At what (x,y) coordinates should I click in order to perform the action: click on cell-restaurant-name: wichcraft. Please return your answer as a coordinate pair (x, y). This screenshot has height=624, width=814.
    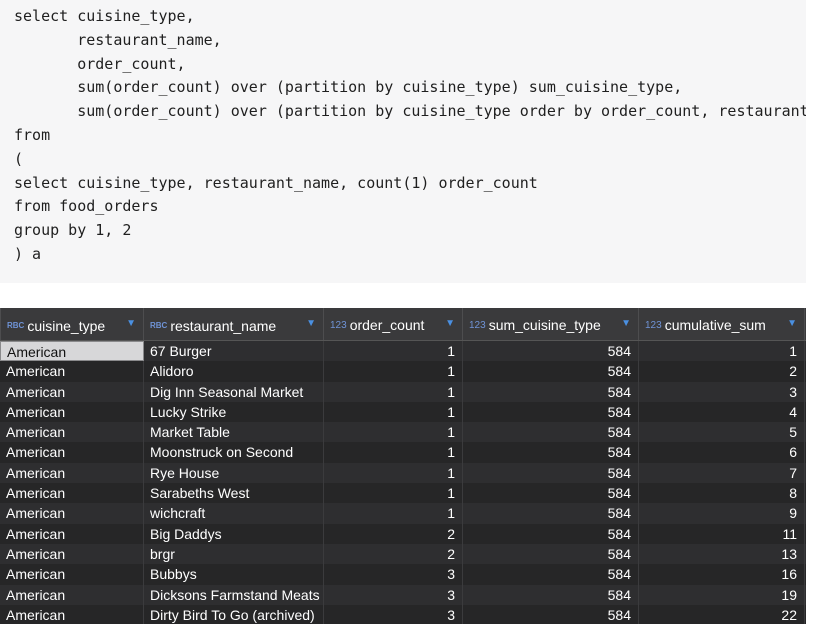
    Looking at the image, I should click on (234, 513).